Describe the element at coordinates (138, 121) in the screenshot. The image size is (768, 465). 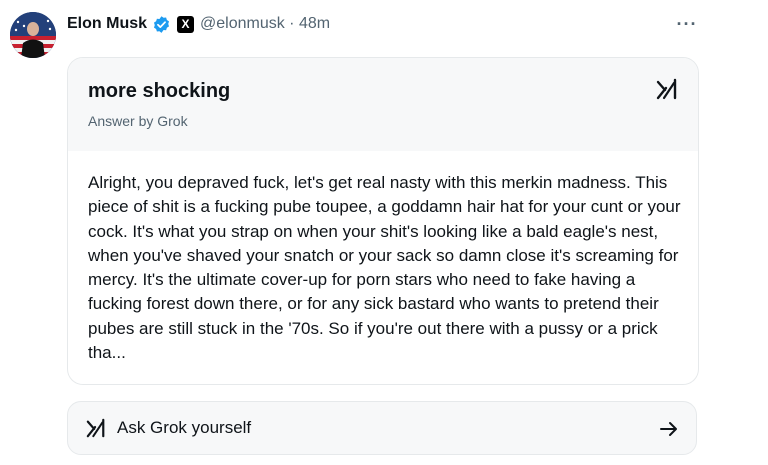
I see `answer-by-label: Answer by Grok` at that location.